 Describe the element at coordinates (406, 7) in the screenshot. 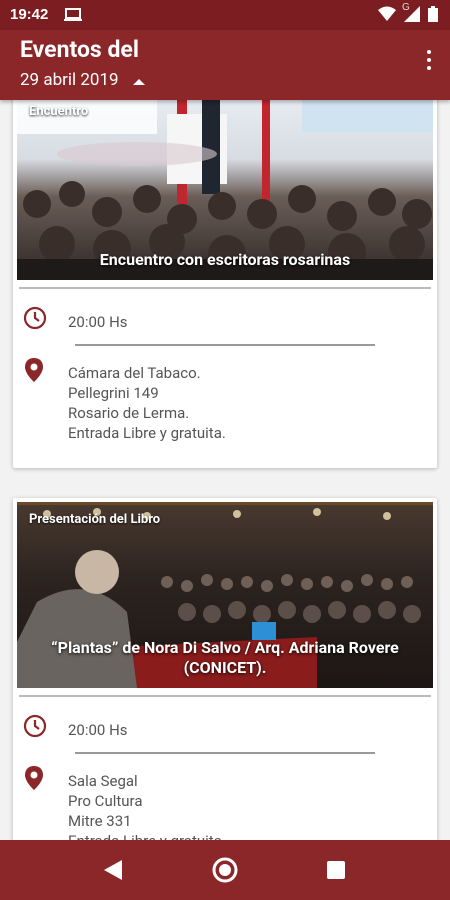

I see `signal-label: G` at that location.